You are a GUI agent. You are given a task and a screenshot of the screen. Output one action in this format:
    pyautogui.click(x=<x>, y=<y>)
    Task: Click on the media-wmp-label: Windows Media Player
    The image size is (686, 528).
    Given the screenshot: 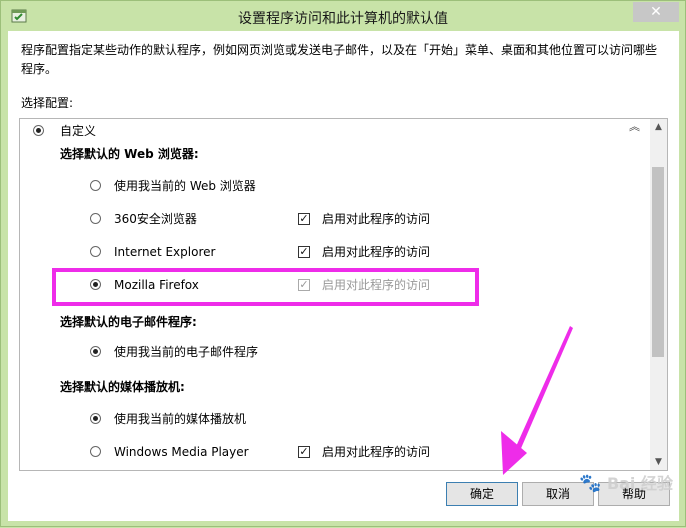 What is the action you would take?
    pyautogui.click(x=181, y=452)
    